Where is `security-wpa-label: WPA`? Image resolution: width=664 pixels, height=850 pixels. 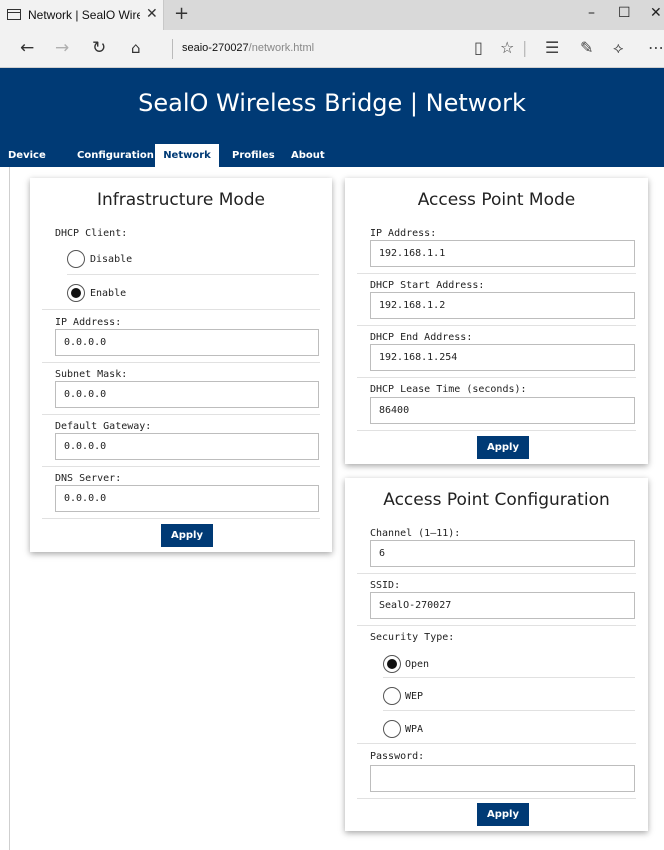 security-wpa-label: WPA is located at coordinates (414, 729).